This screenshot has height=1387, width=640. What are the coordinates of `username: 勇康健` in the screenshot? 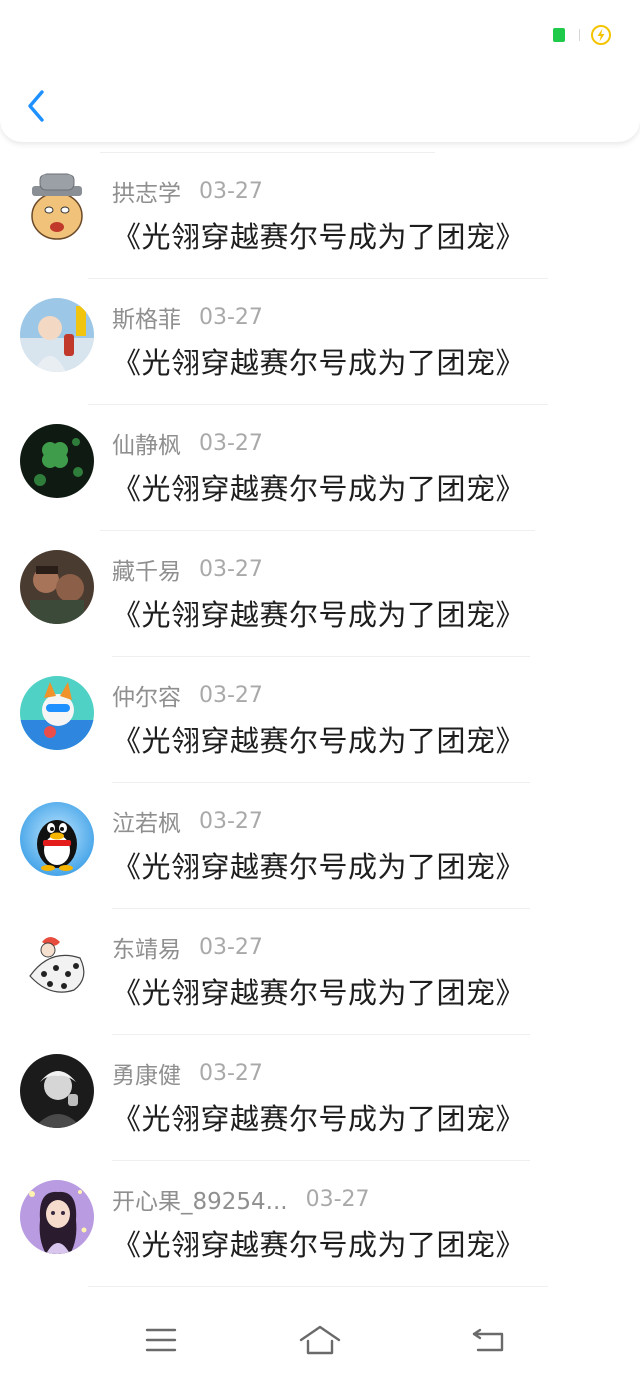 It's located at (146, 1073).